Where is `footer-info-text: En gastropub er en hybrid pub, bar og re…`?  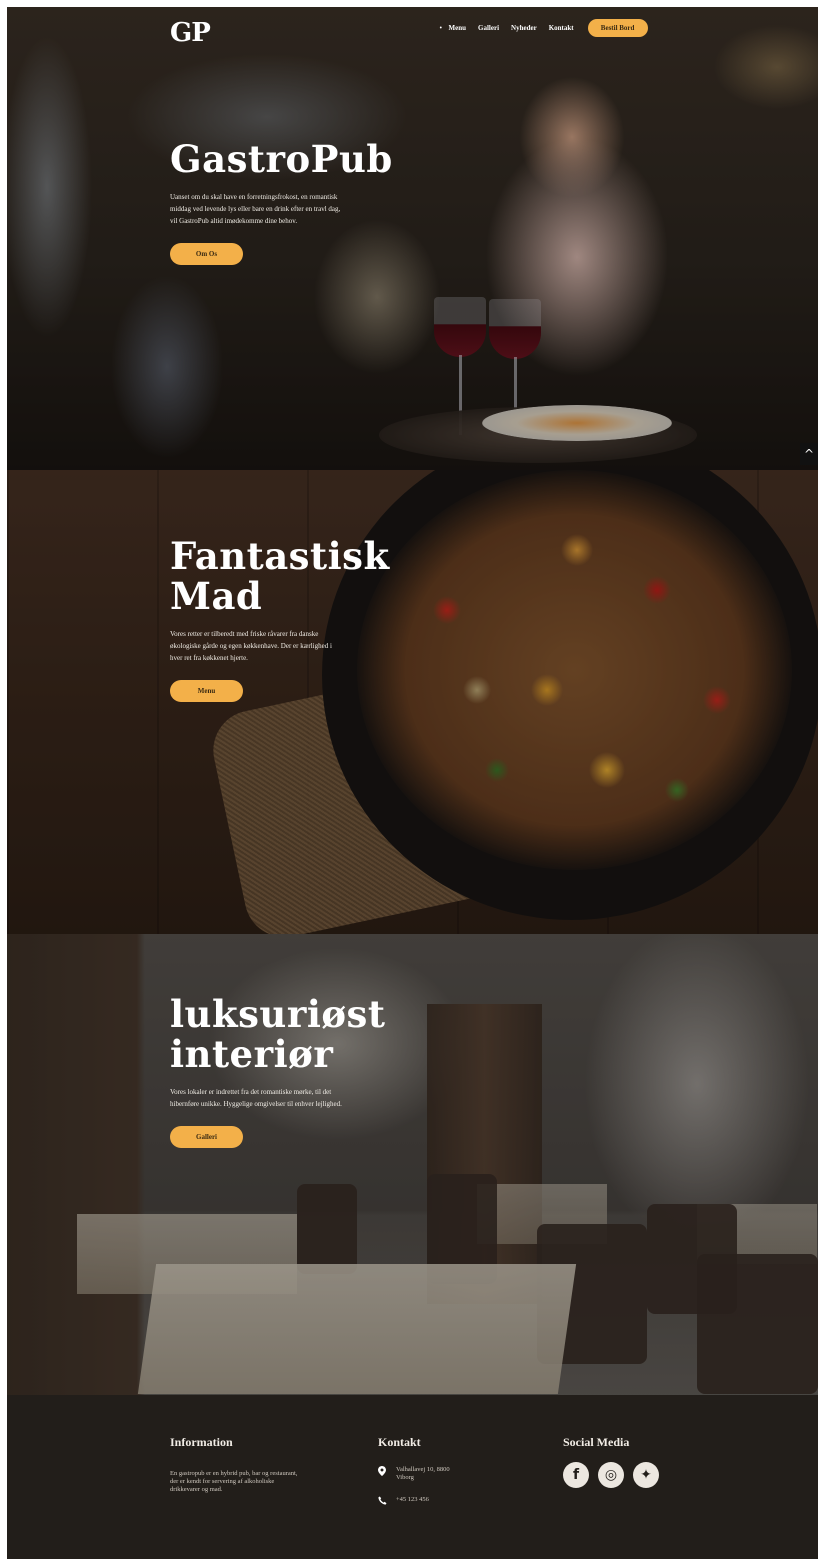 footer-info-text: En gastropub er en hybrid pub, bar og re… is located at coordinates (234, 1481).